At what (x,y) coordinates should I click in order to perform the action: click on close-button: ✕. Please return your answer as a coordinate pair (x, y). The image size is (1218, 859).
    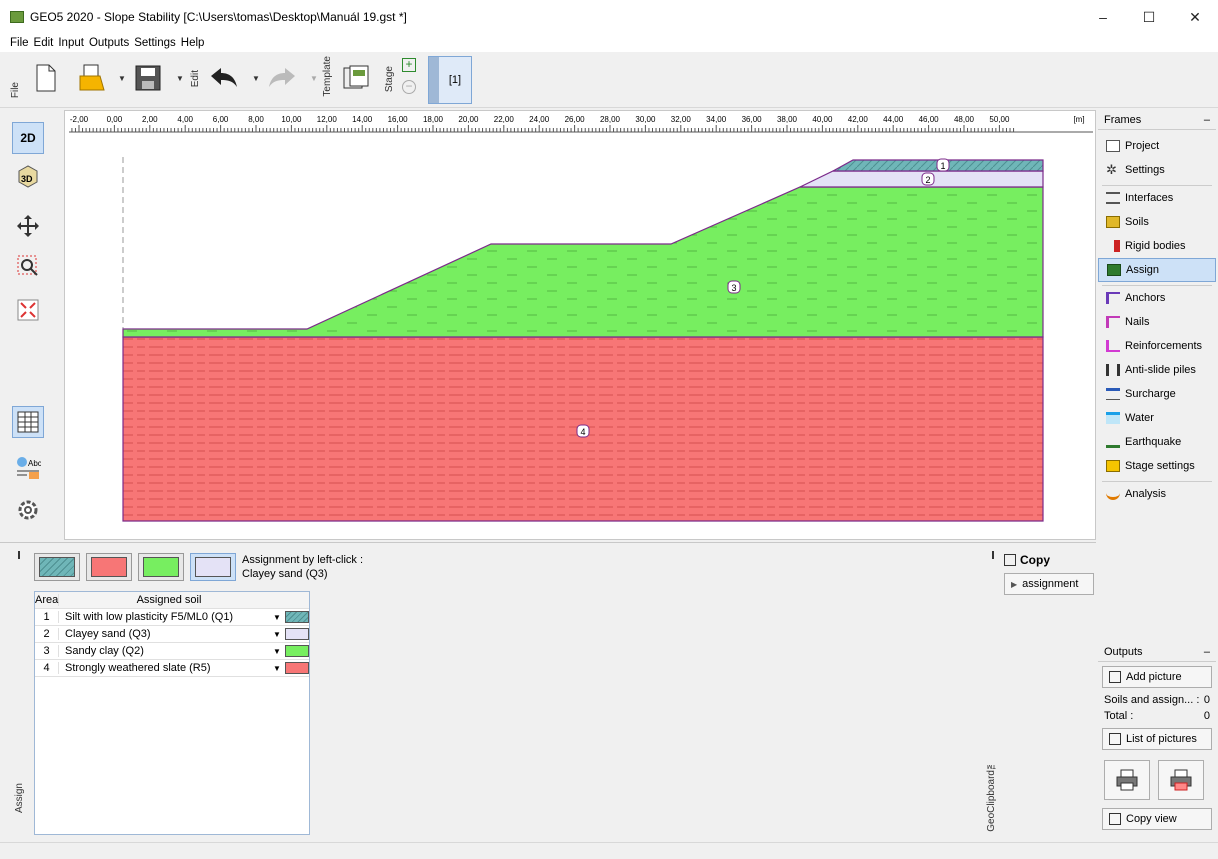
    Looking at the image, I should click on (1195, 17).